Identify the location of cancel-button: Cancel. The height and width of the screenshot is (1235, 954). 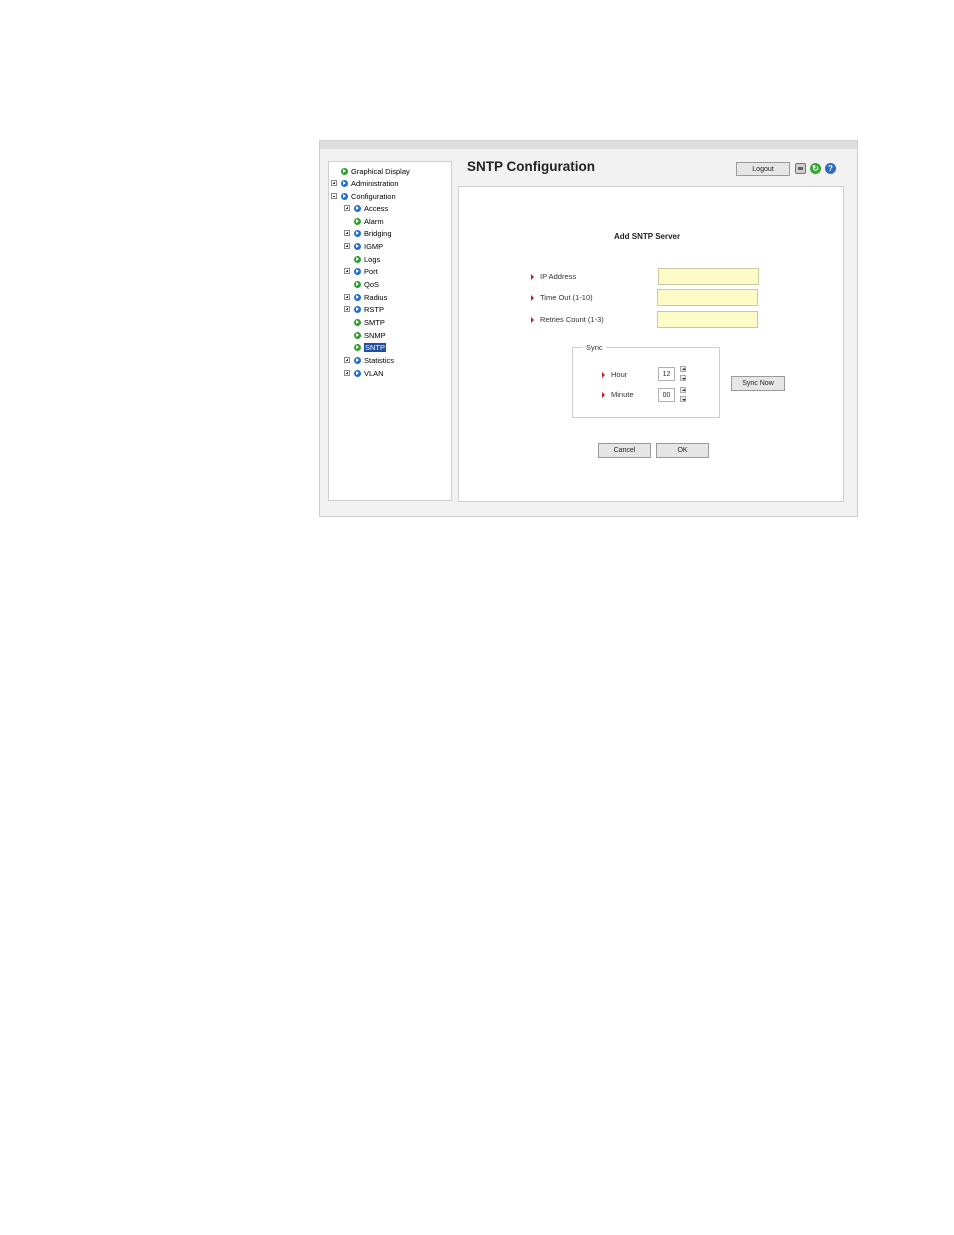
(624, 450).